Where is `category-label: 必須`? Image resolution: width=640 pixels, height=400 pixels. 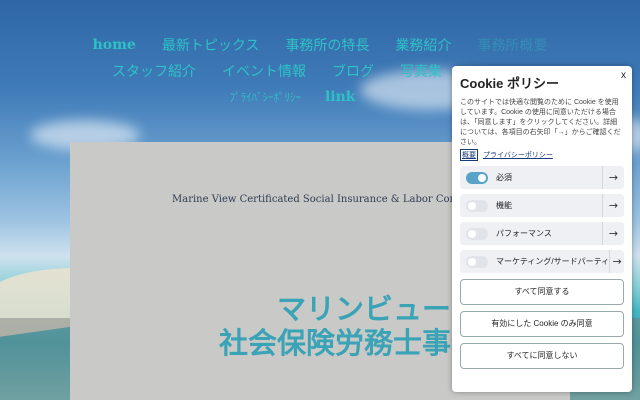
category-label: 必須 is located at coordinates (504, 177).